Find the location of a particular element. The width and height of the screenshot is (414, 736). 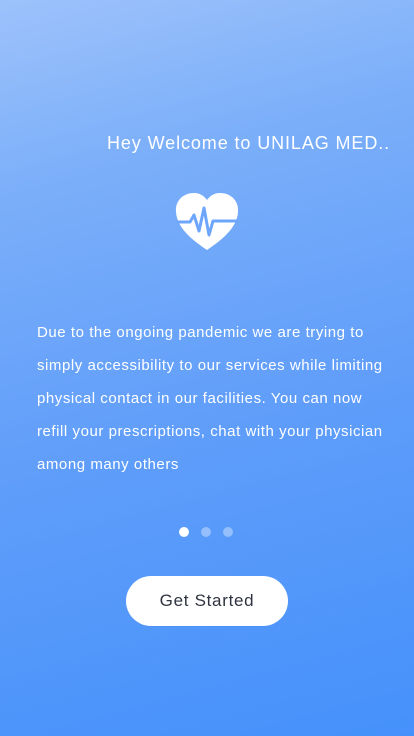

get-started-button: Get Started is located at coordinates (207, 601).